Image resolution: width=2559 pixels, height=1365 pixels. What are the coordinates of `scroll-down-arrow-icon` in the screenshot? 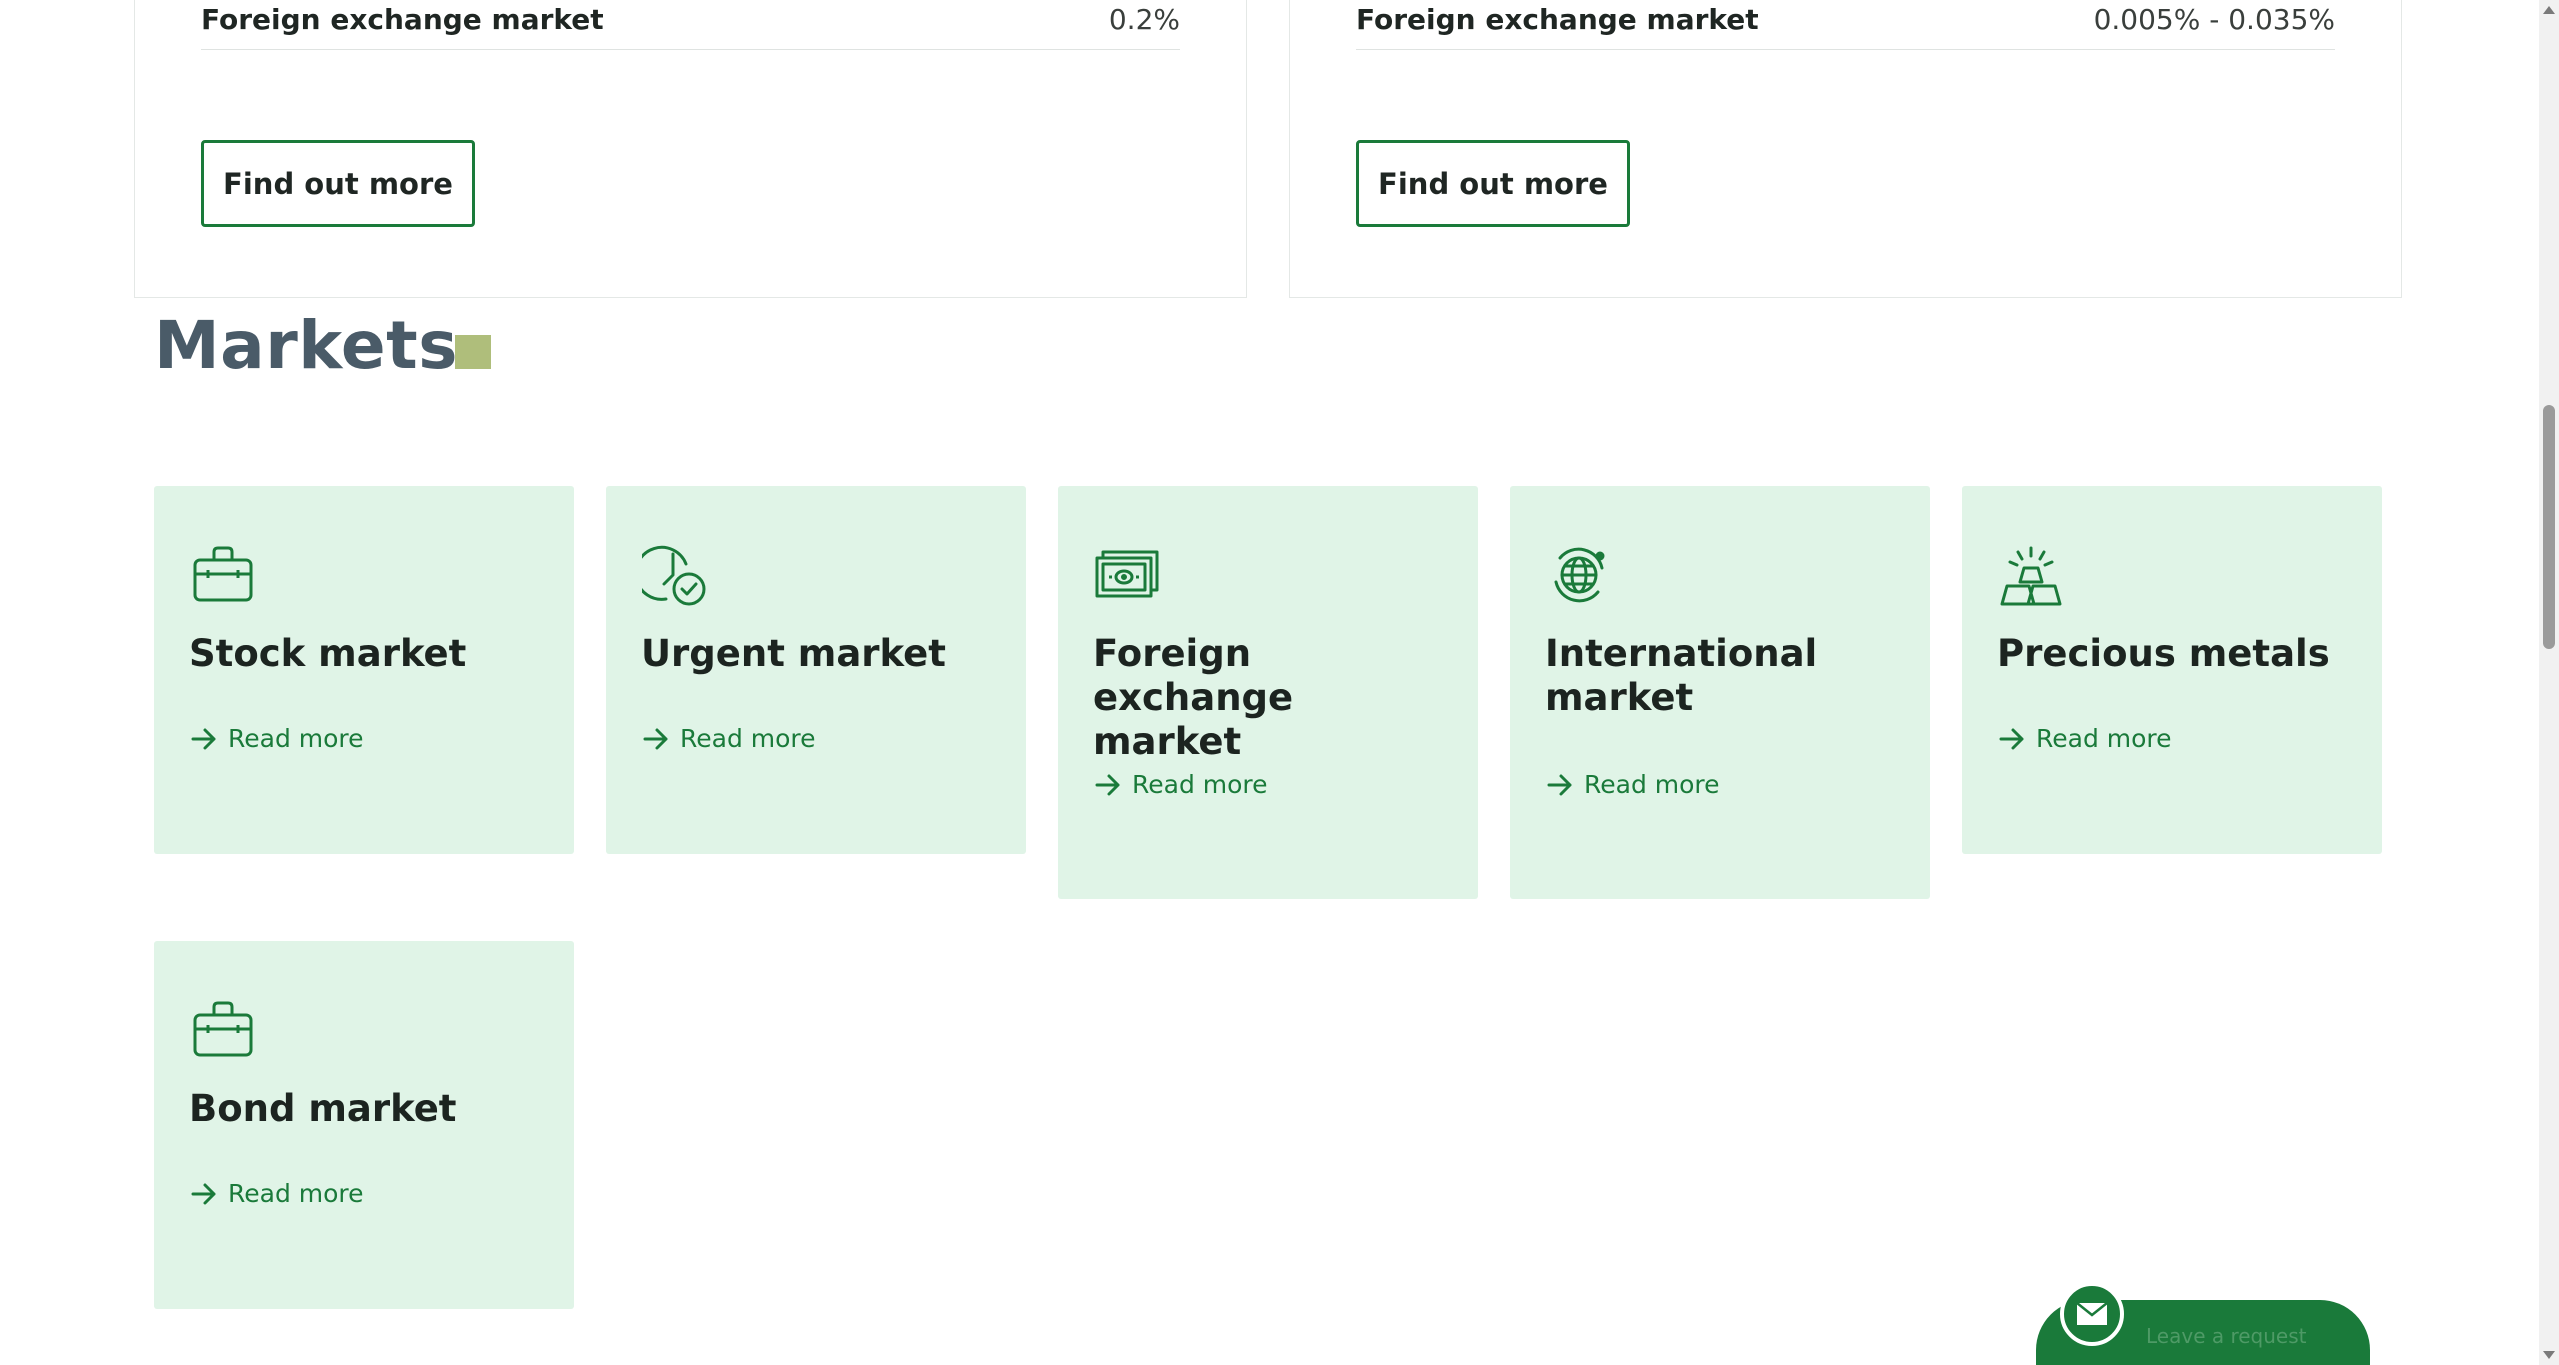 It's located at (2549, 1355).